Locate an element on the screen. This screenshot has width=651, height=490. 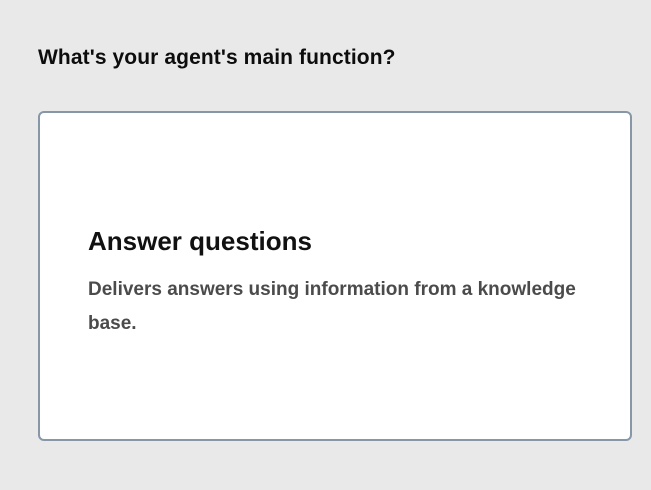
option-title: Answer questions is located at coordinates (200, 241).